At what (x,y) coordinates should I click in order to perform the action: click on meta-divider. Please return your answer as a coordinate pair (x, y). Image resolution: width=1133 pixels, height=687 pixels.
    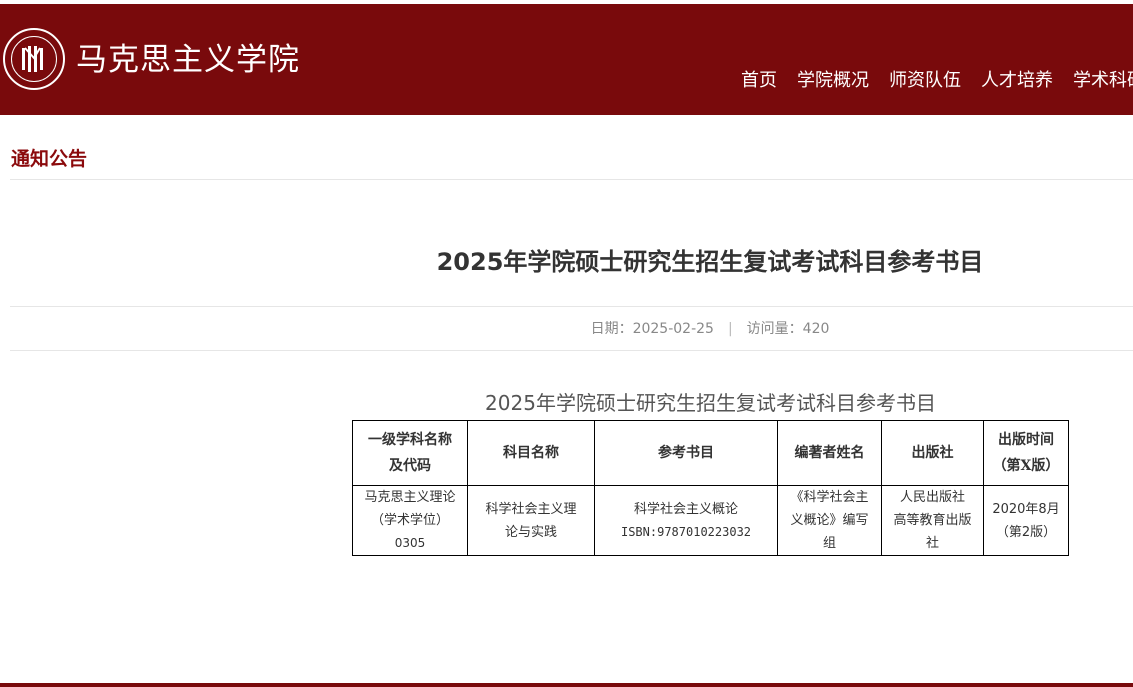
    Looking at the image, I should click on (571, 350).